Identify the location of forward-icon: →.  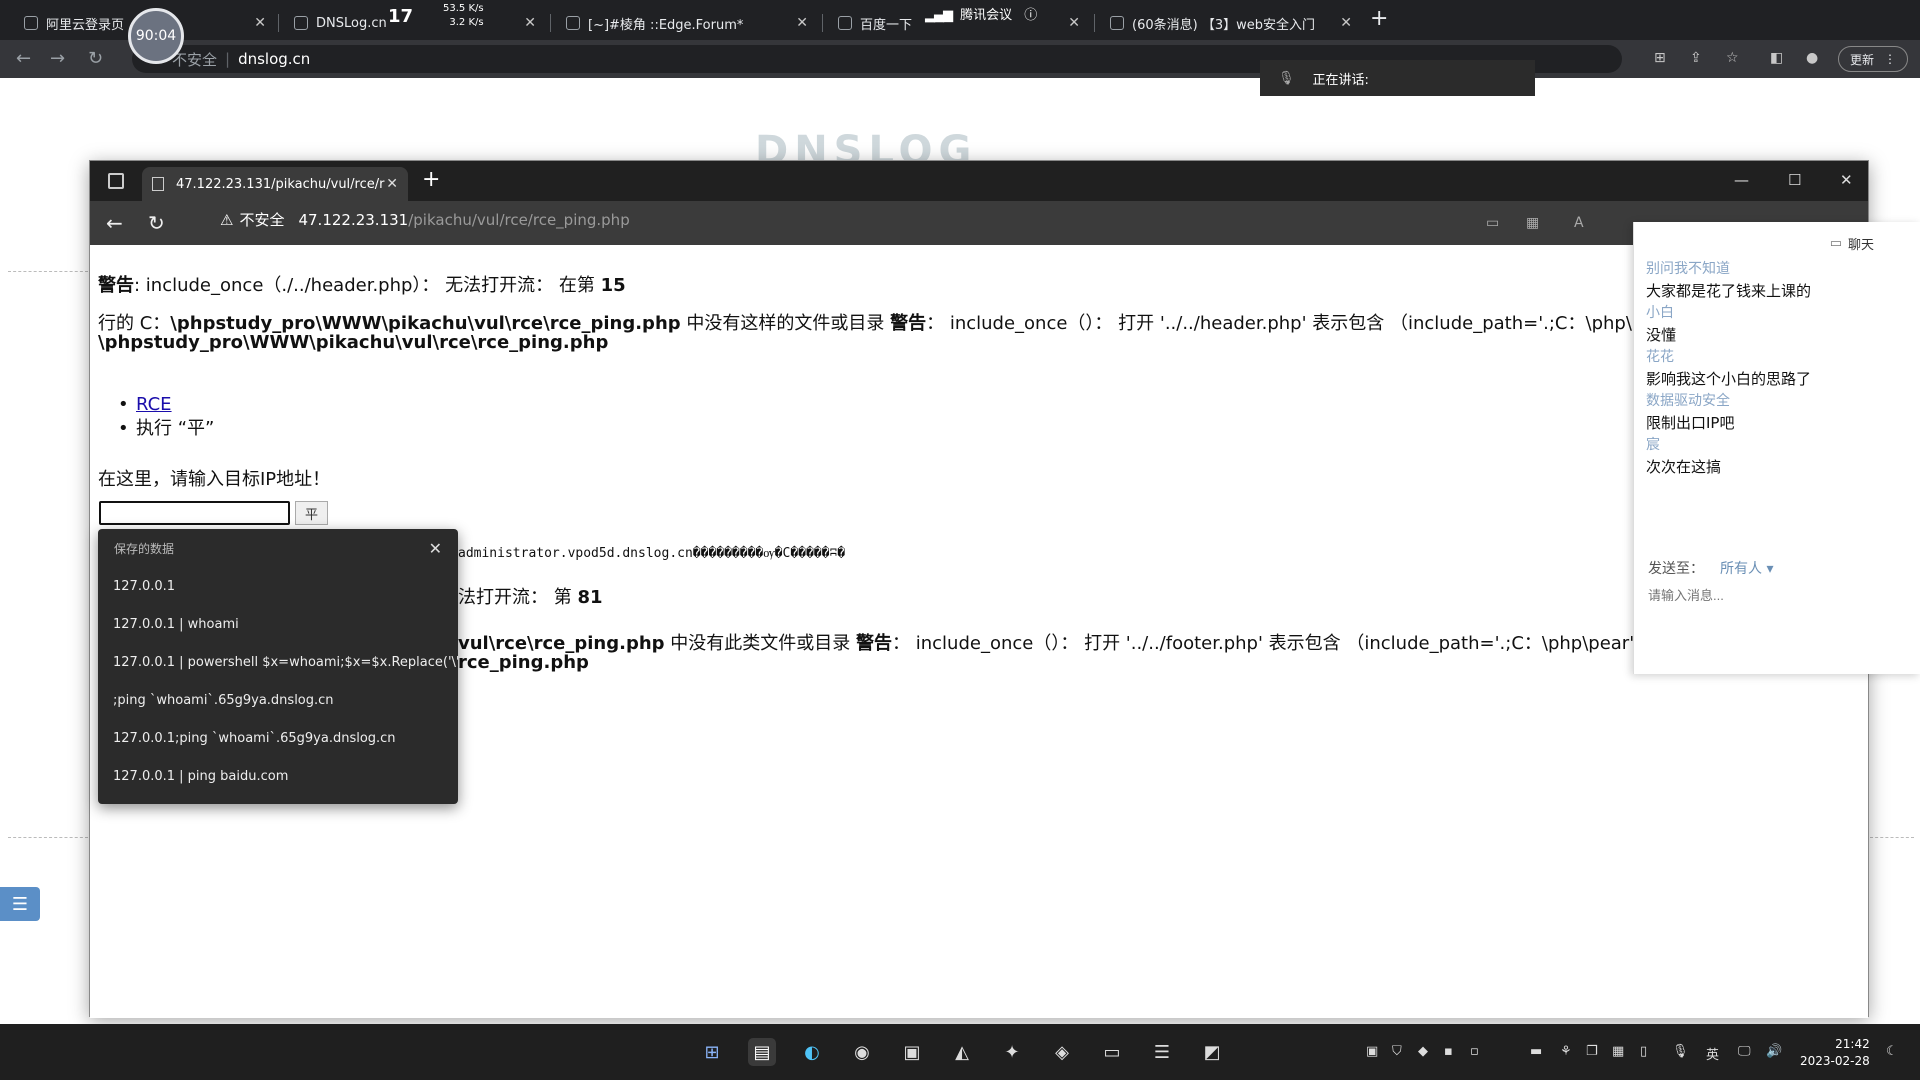
(57, 58).